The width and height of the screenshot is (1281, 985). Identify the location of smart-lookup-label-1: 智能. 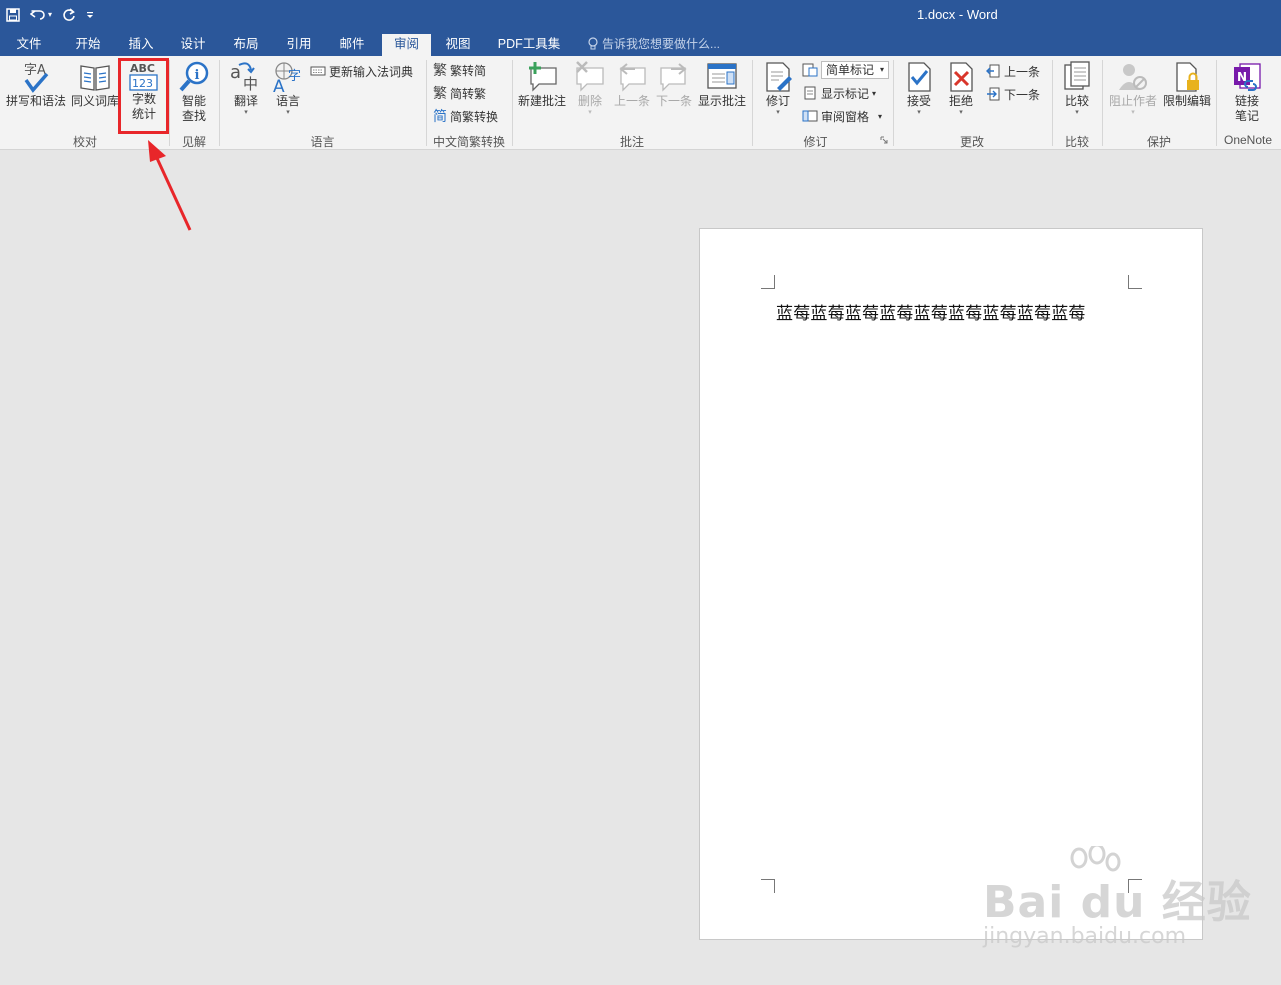
(193, 101).